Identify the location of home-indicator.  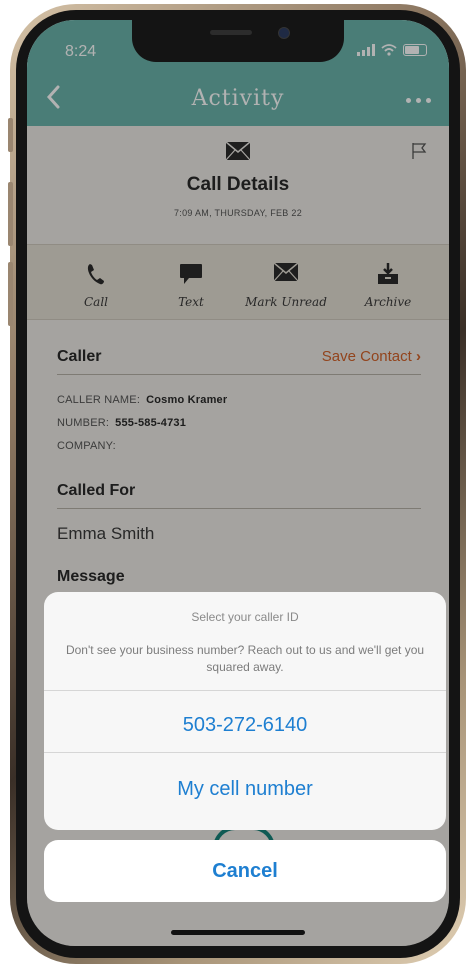
(238, 932).